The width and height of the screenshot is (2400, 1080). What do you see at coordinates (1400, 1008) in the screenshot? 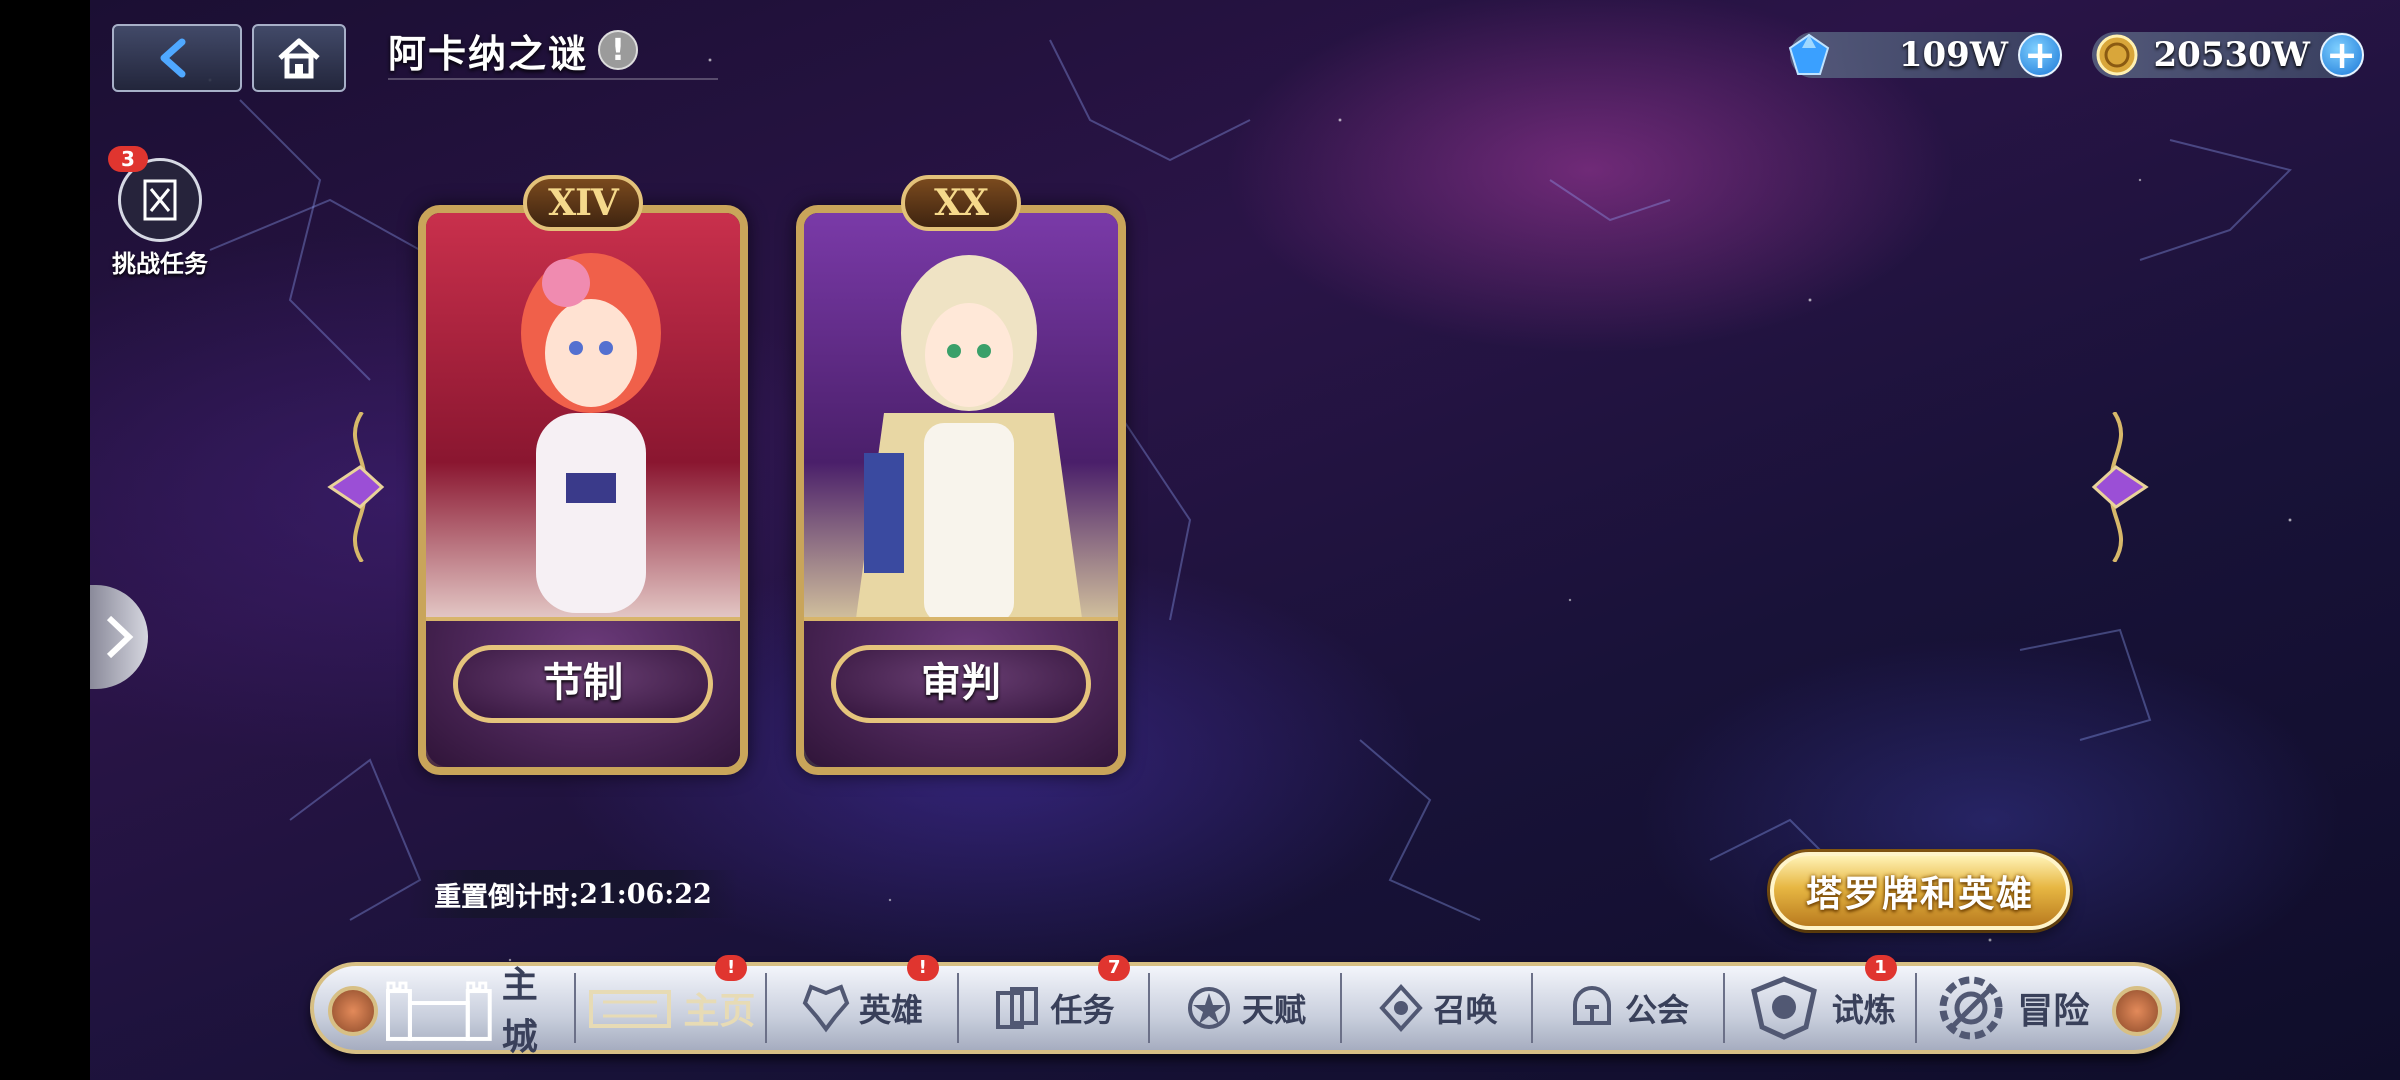
I see `summon-crystal-icon` at bounding box center [1400, 1008].